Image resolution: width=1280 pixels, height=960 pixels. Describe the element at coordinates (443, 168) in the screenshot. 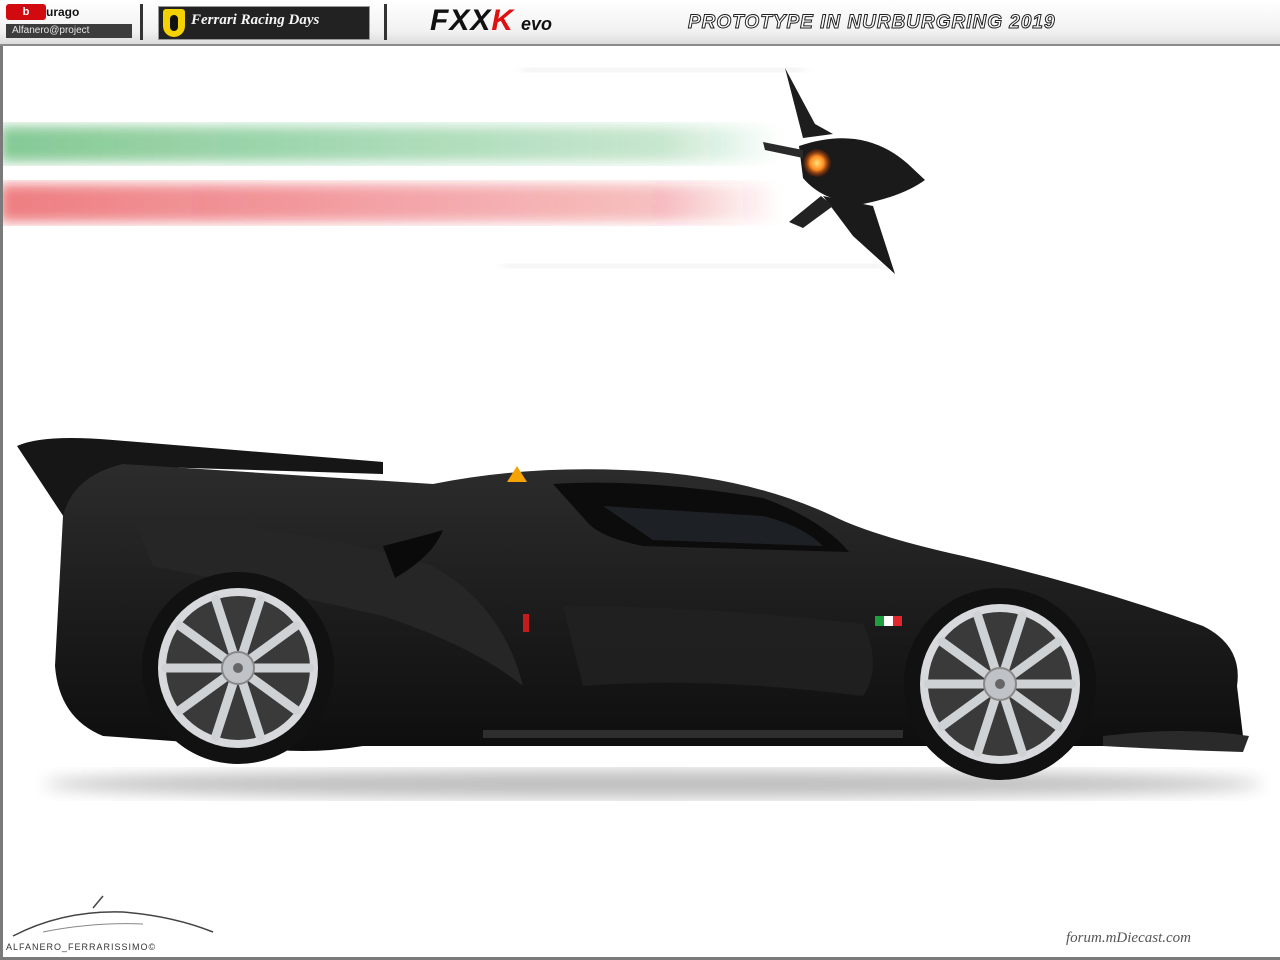

I see `smoke-trails` at that location.